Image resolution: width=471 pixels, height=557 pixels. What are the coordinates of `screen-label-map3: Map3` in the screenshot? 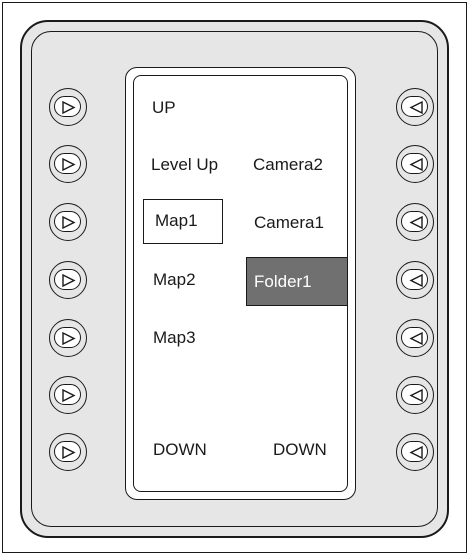 It's located at (174, 338).